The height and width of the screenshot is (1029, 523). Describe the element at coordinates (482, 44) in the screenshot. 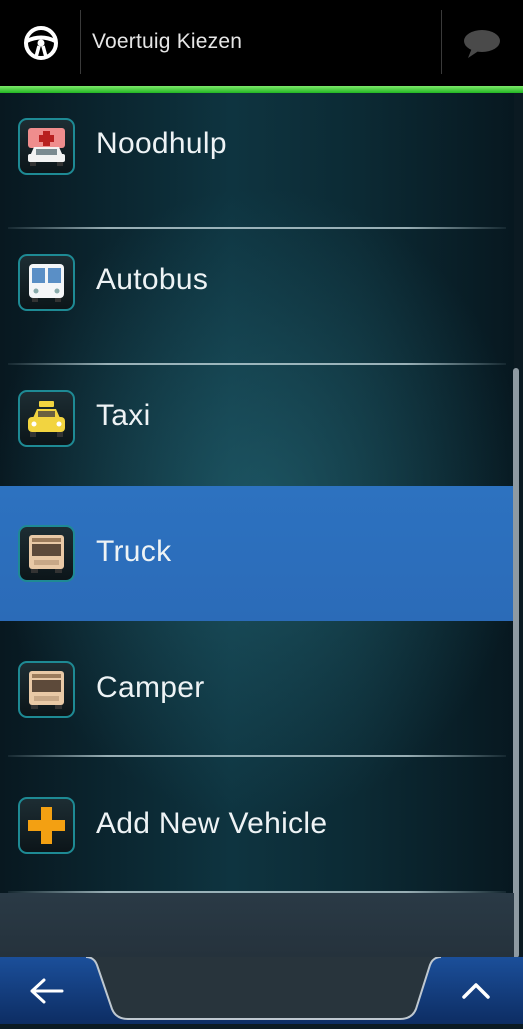

I see `chat-bubble-icon` at that location.